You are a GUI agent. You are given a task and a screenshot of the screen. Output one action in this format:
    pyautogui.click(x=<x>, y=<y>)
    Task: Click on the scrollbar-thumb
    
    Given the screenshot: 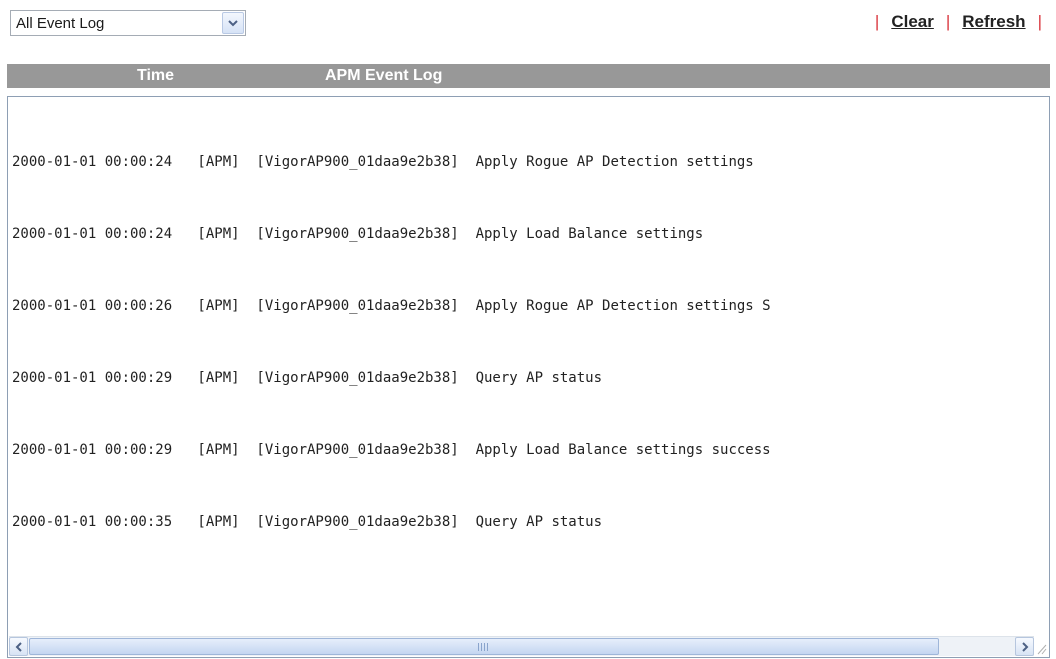 What is the action you would take?
    pyautogui.click(x=484, y=646)
    